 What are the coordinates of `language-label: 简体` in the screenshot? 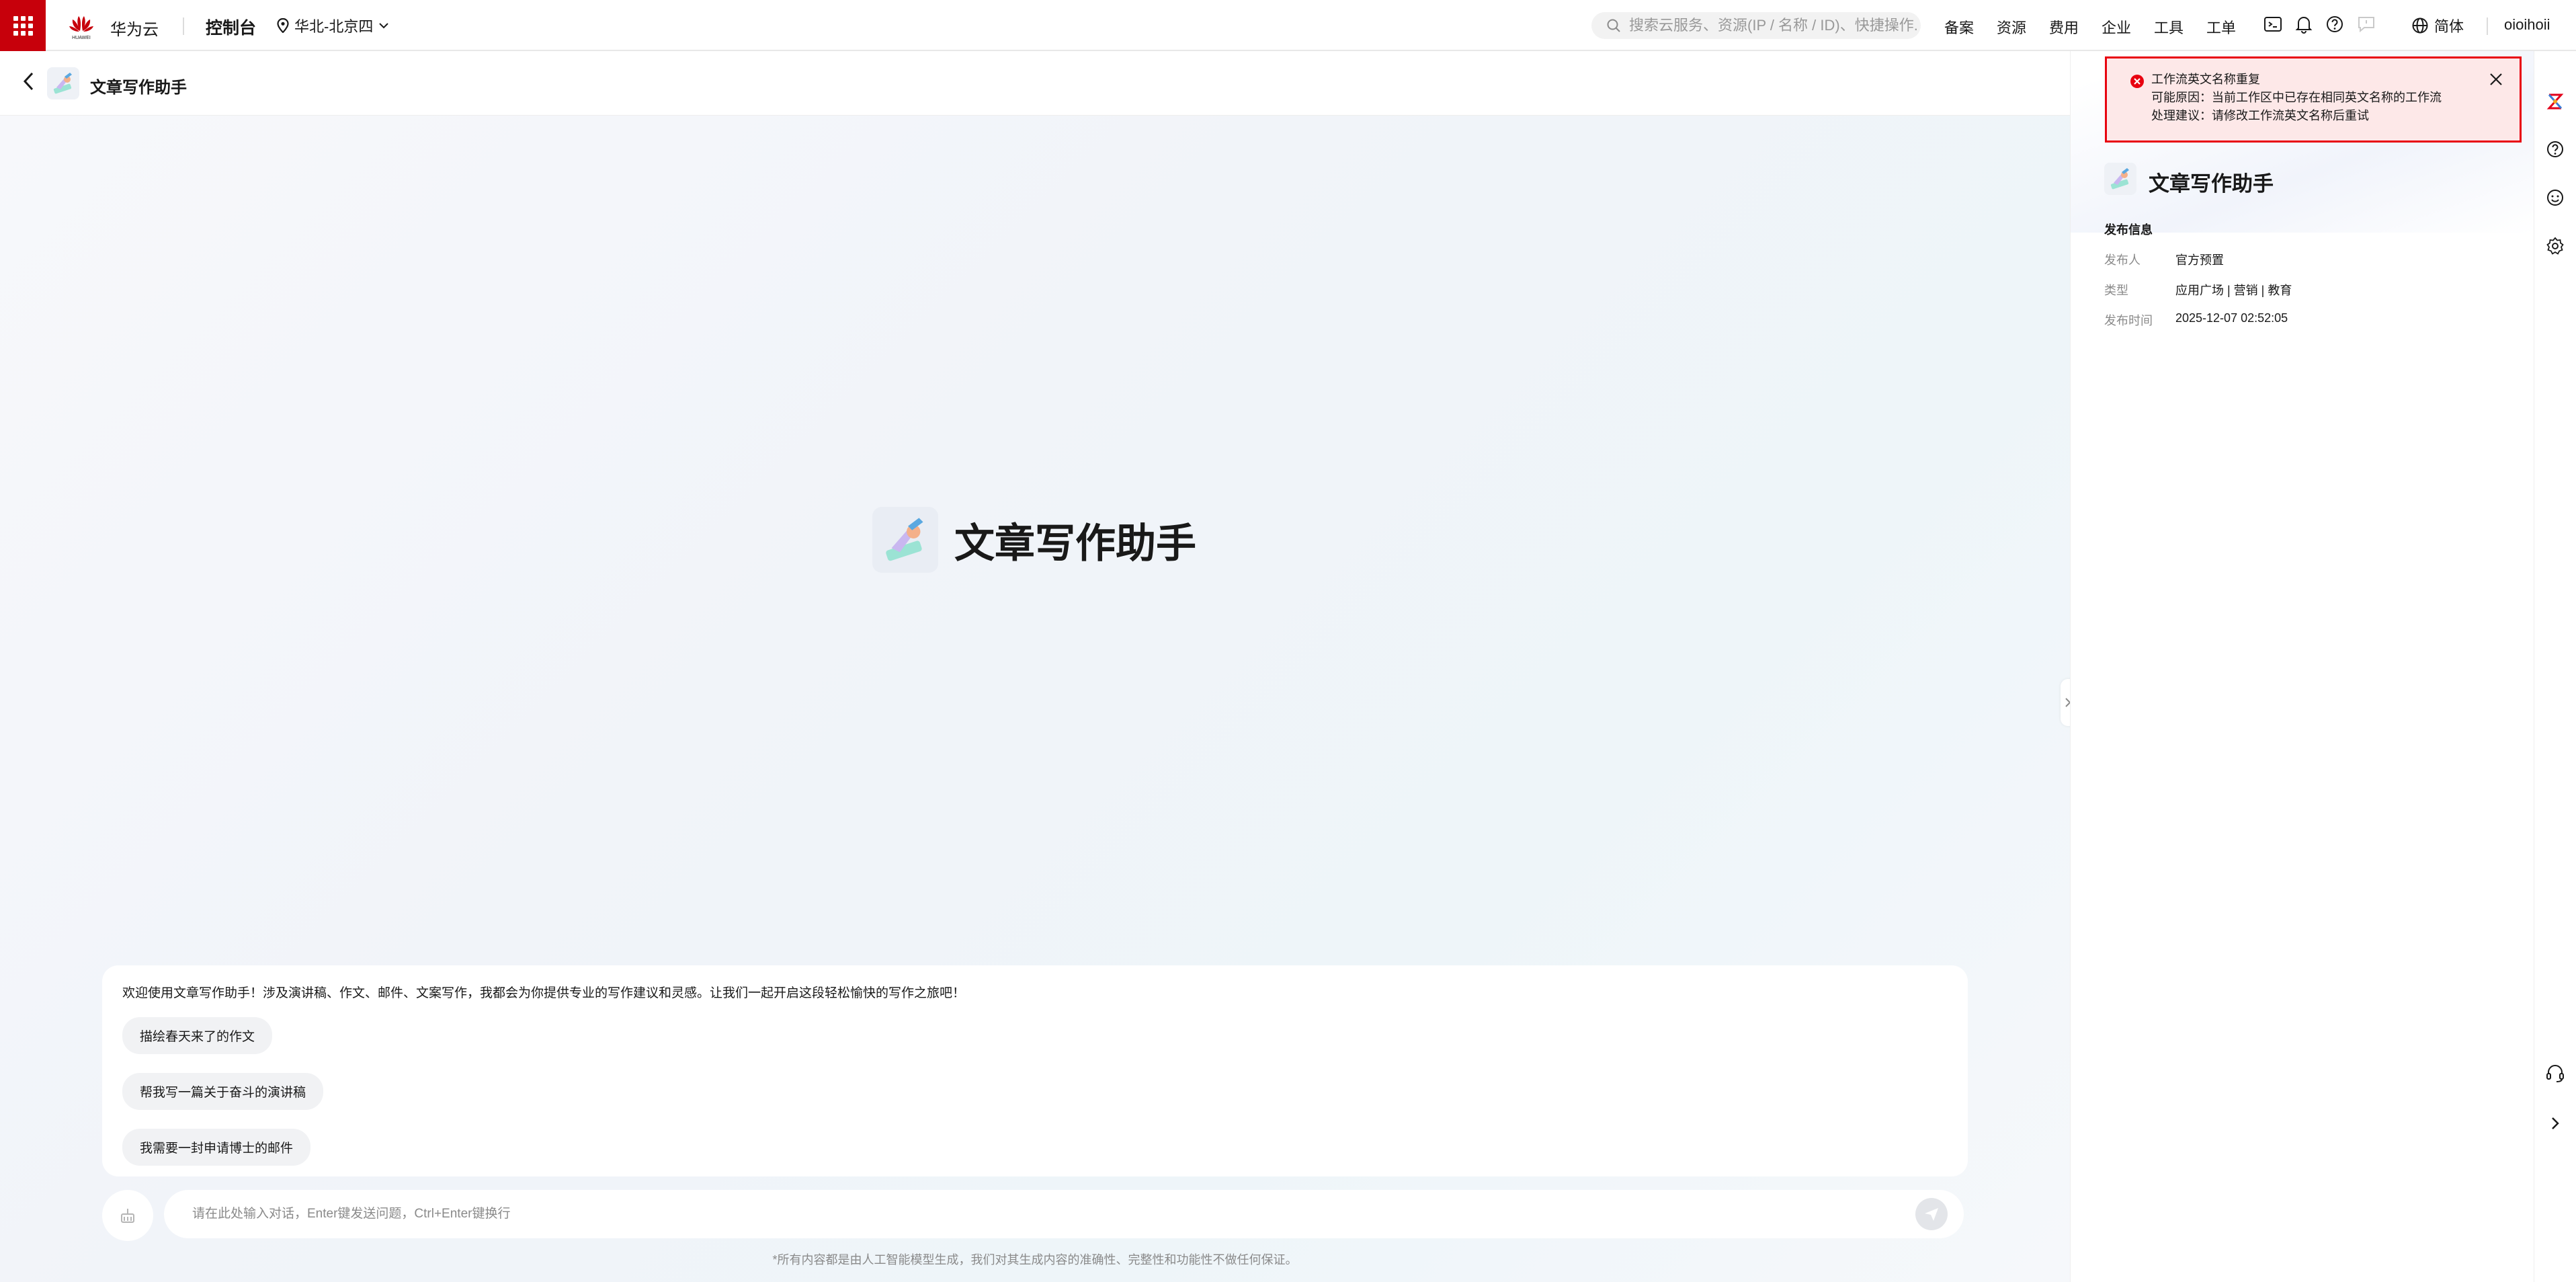 It's located at (2449, 27).